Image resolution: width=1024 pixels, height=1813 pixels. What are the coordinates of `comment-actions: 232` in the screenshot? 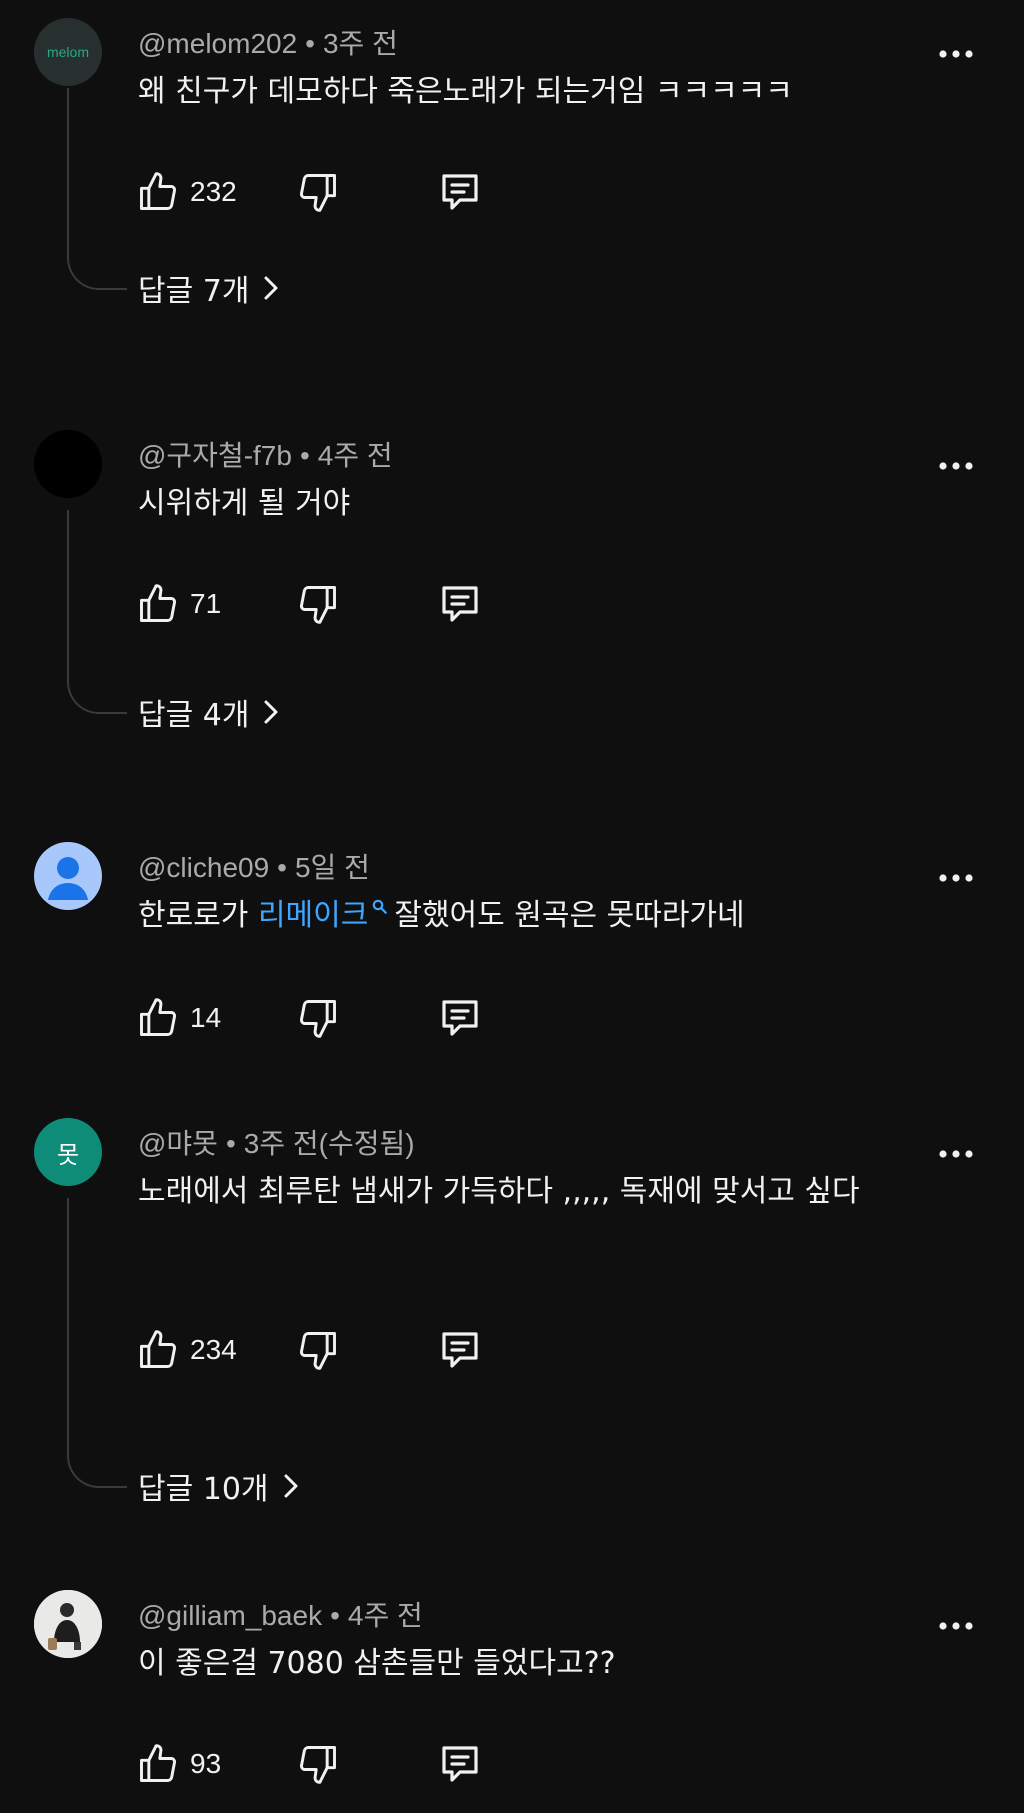 It's located at (316, 192).